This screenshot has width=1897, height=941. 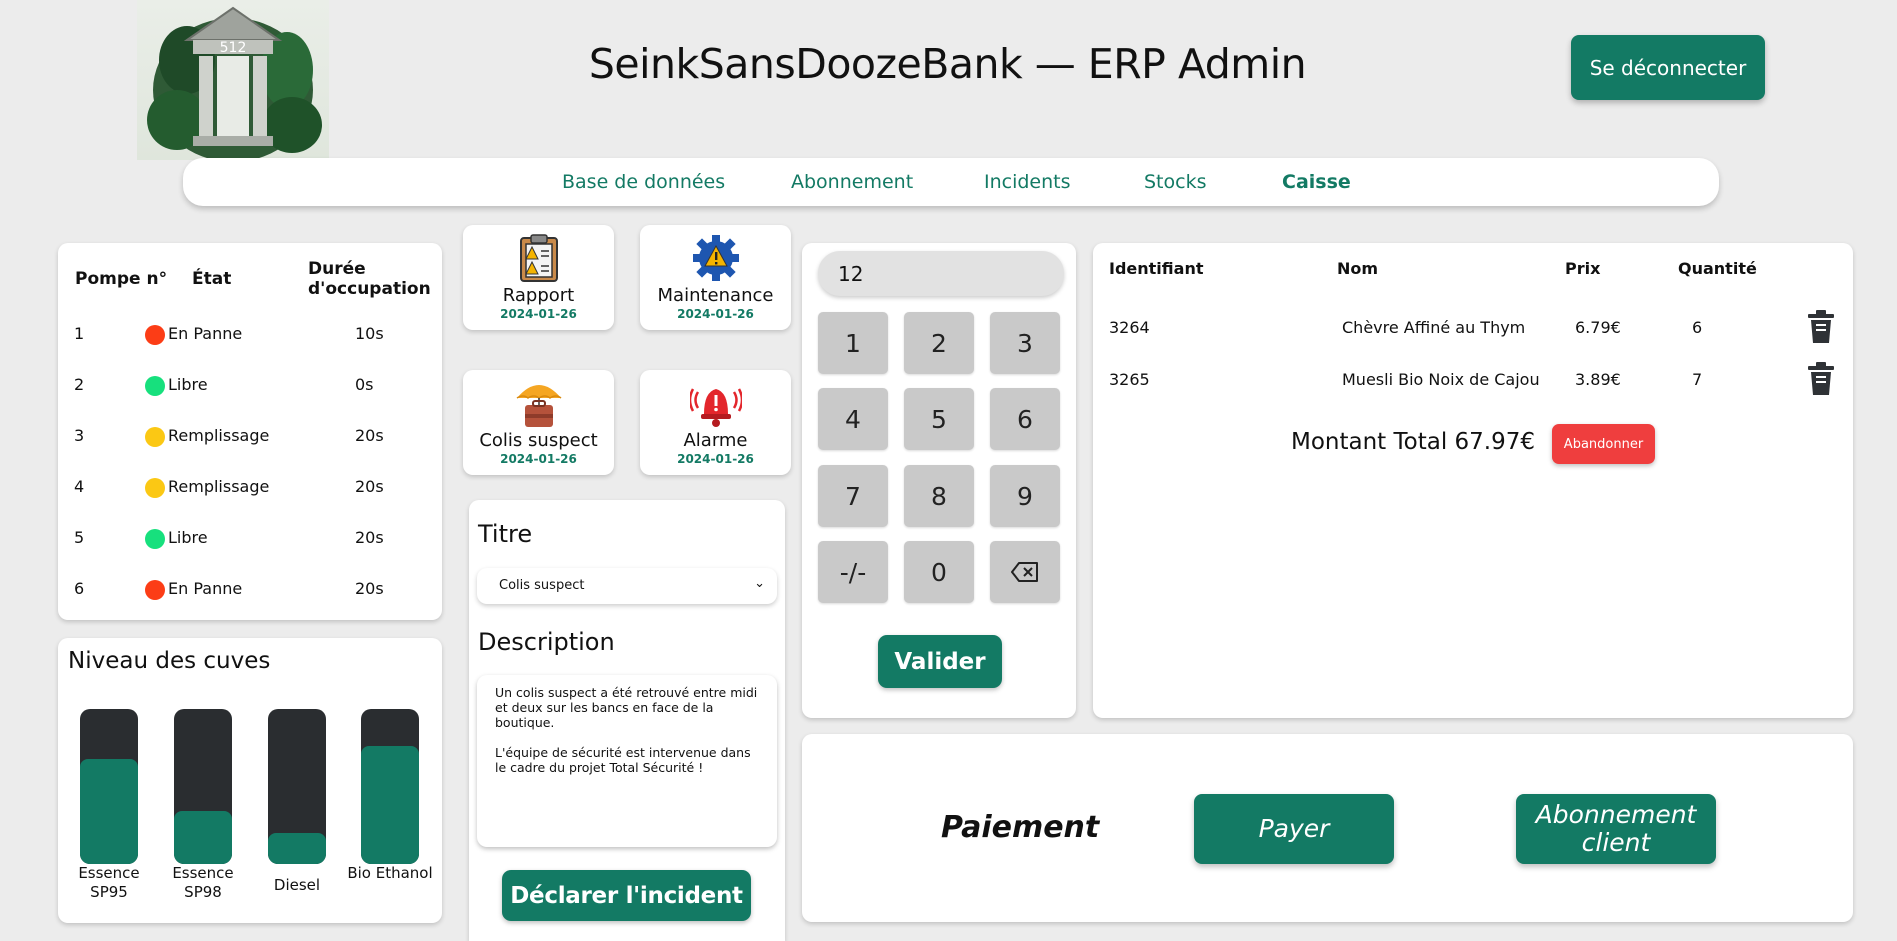 I want to click on logo-number: 512, so click(x=233, y=48).